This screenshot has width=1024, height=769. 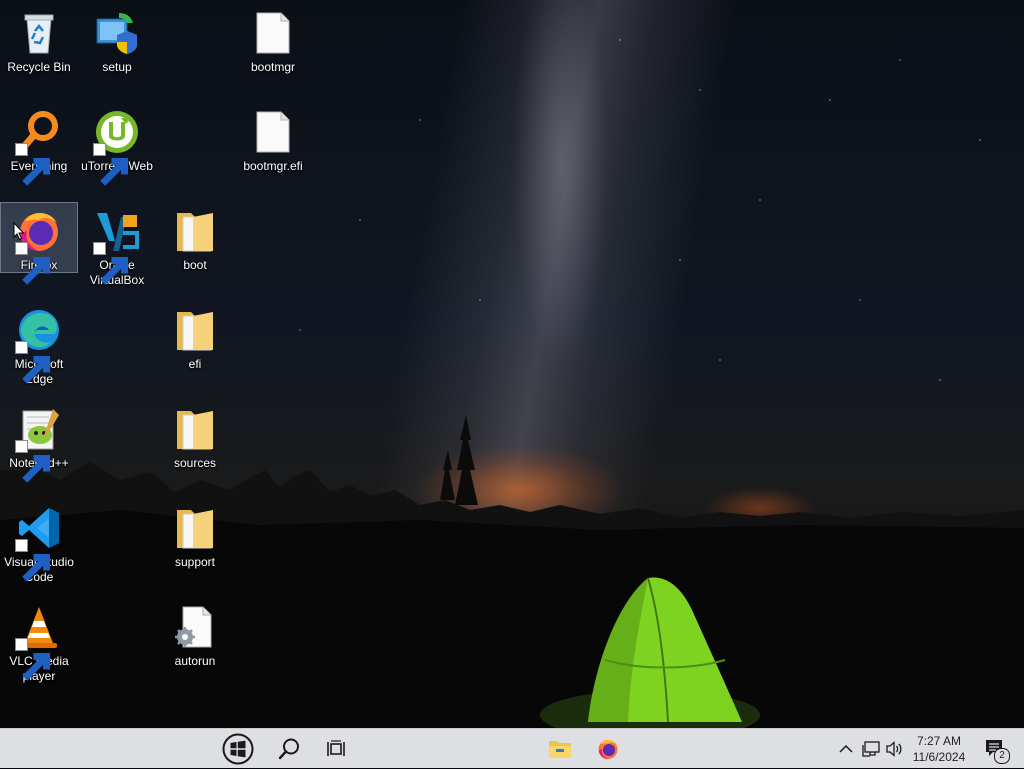 What do you see at coordinates (19, 231) in the screenshot?
I see `mouse-pointer-icon` at bounding box center [19, 231].